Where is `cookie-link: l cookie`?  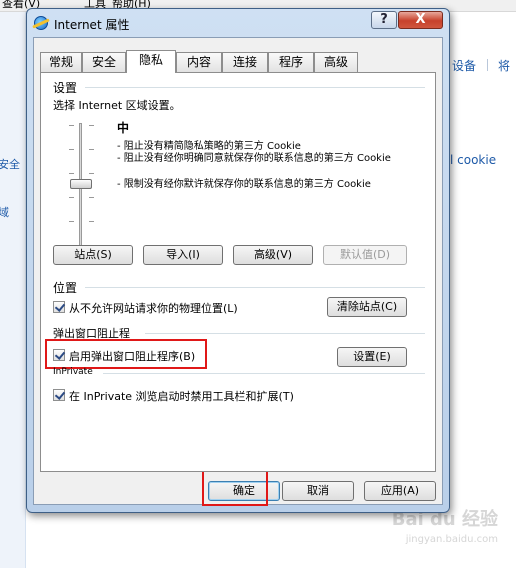 cookie-link: l cookie is located at coordinates (473, 160).